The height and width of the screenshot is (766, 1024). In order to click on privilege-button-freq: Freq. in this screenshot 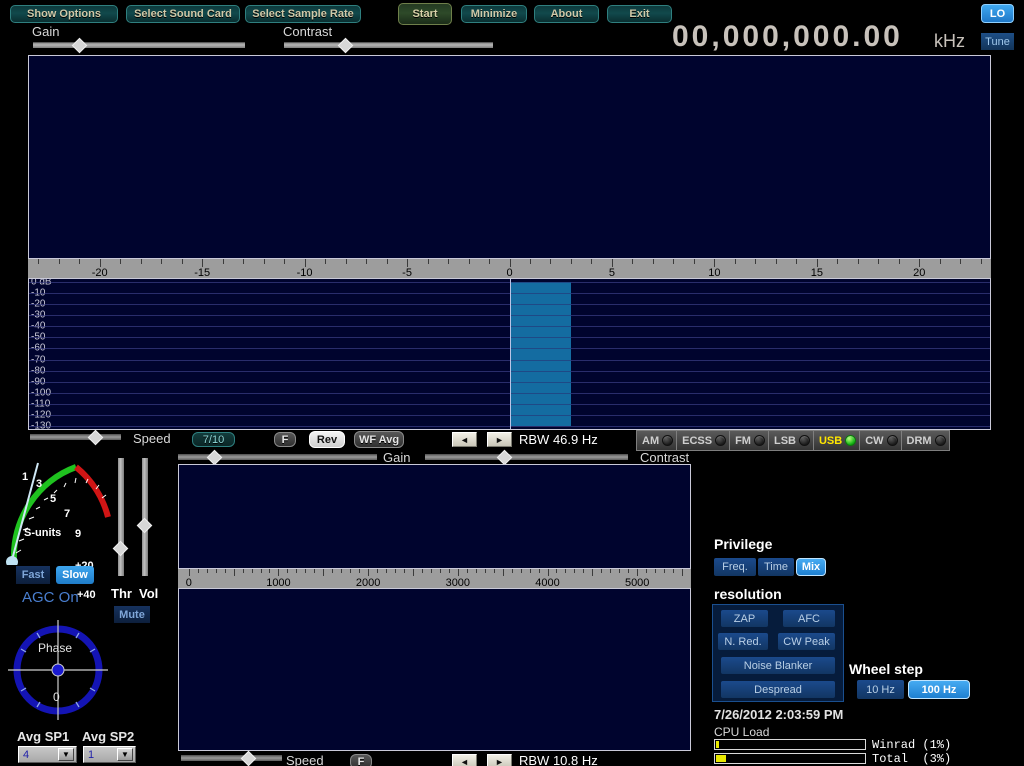, I will do `click(735, 567)`.